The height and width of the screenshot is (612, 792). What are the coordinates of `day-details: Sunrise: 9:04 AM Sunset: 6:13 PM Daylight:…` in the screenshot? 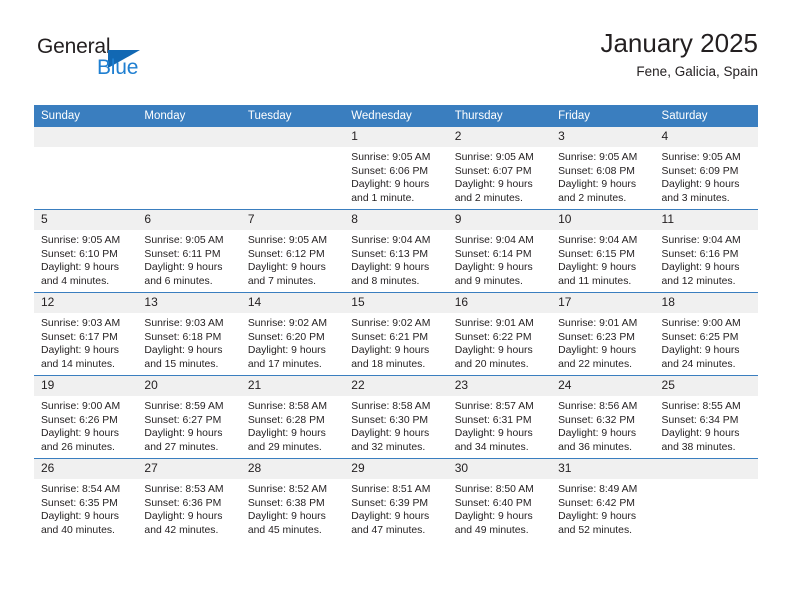 It's located at (395, 259).